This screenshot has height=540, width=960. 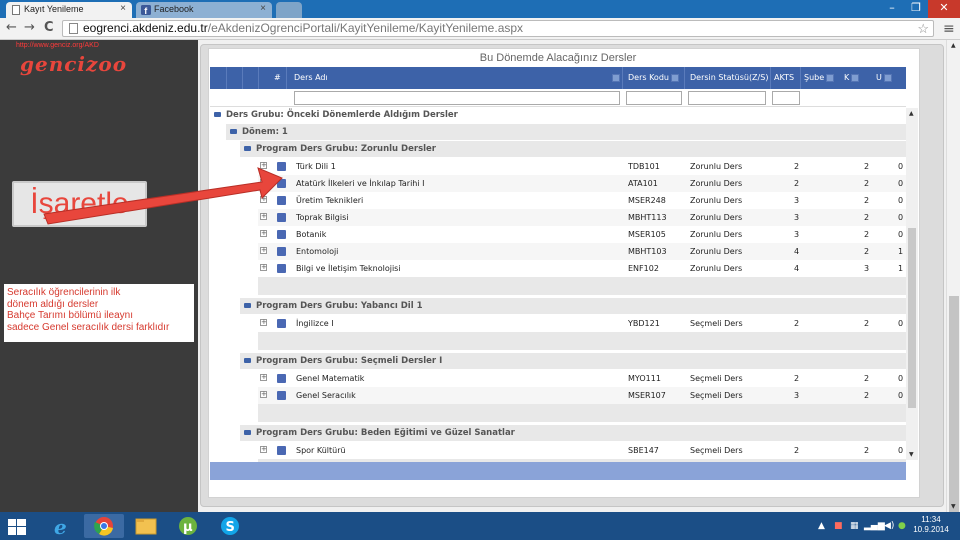 What do you see at coordinates (784, 78) in the screenshot?
I see `col-header-akts: AKTS` at bounding box center [784, 78].